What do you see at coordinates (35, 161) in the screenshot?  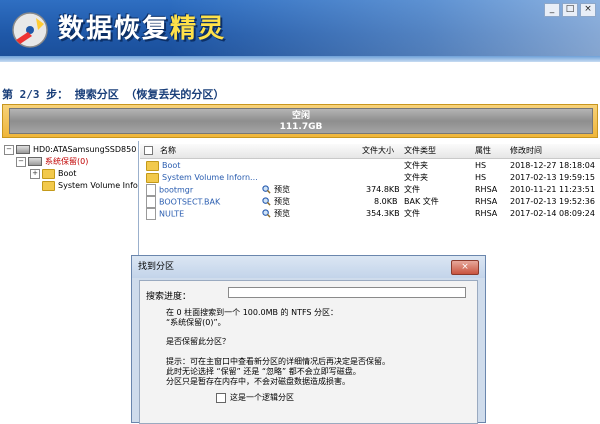 I see `partition-icon` at bounding box center [35, 161].